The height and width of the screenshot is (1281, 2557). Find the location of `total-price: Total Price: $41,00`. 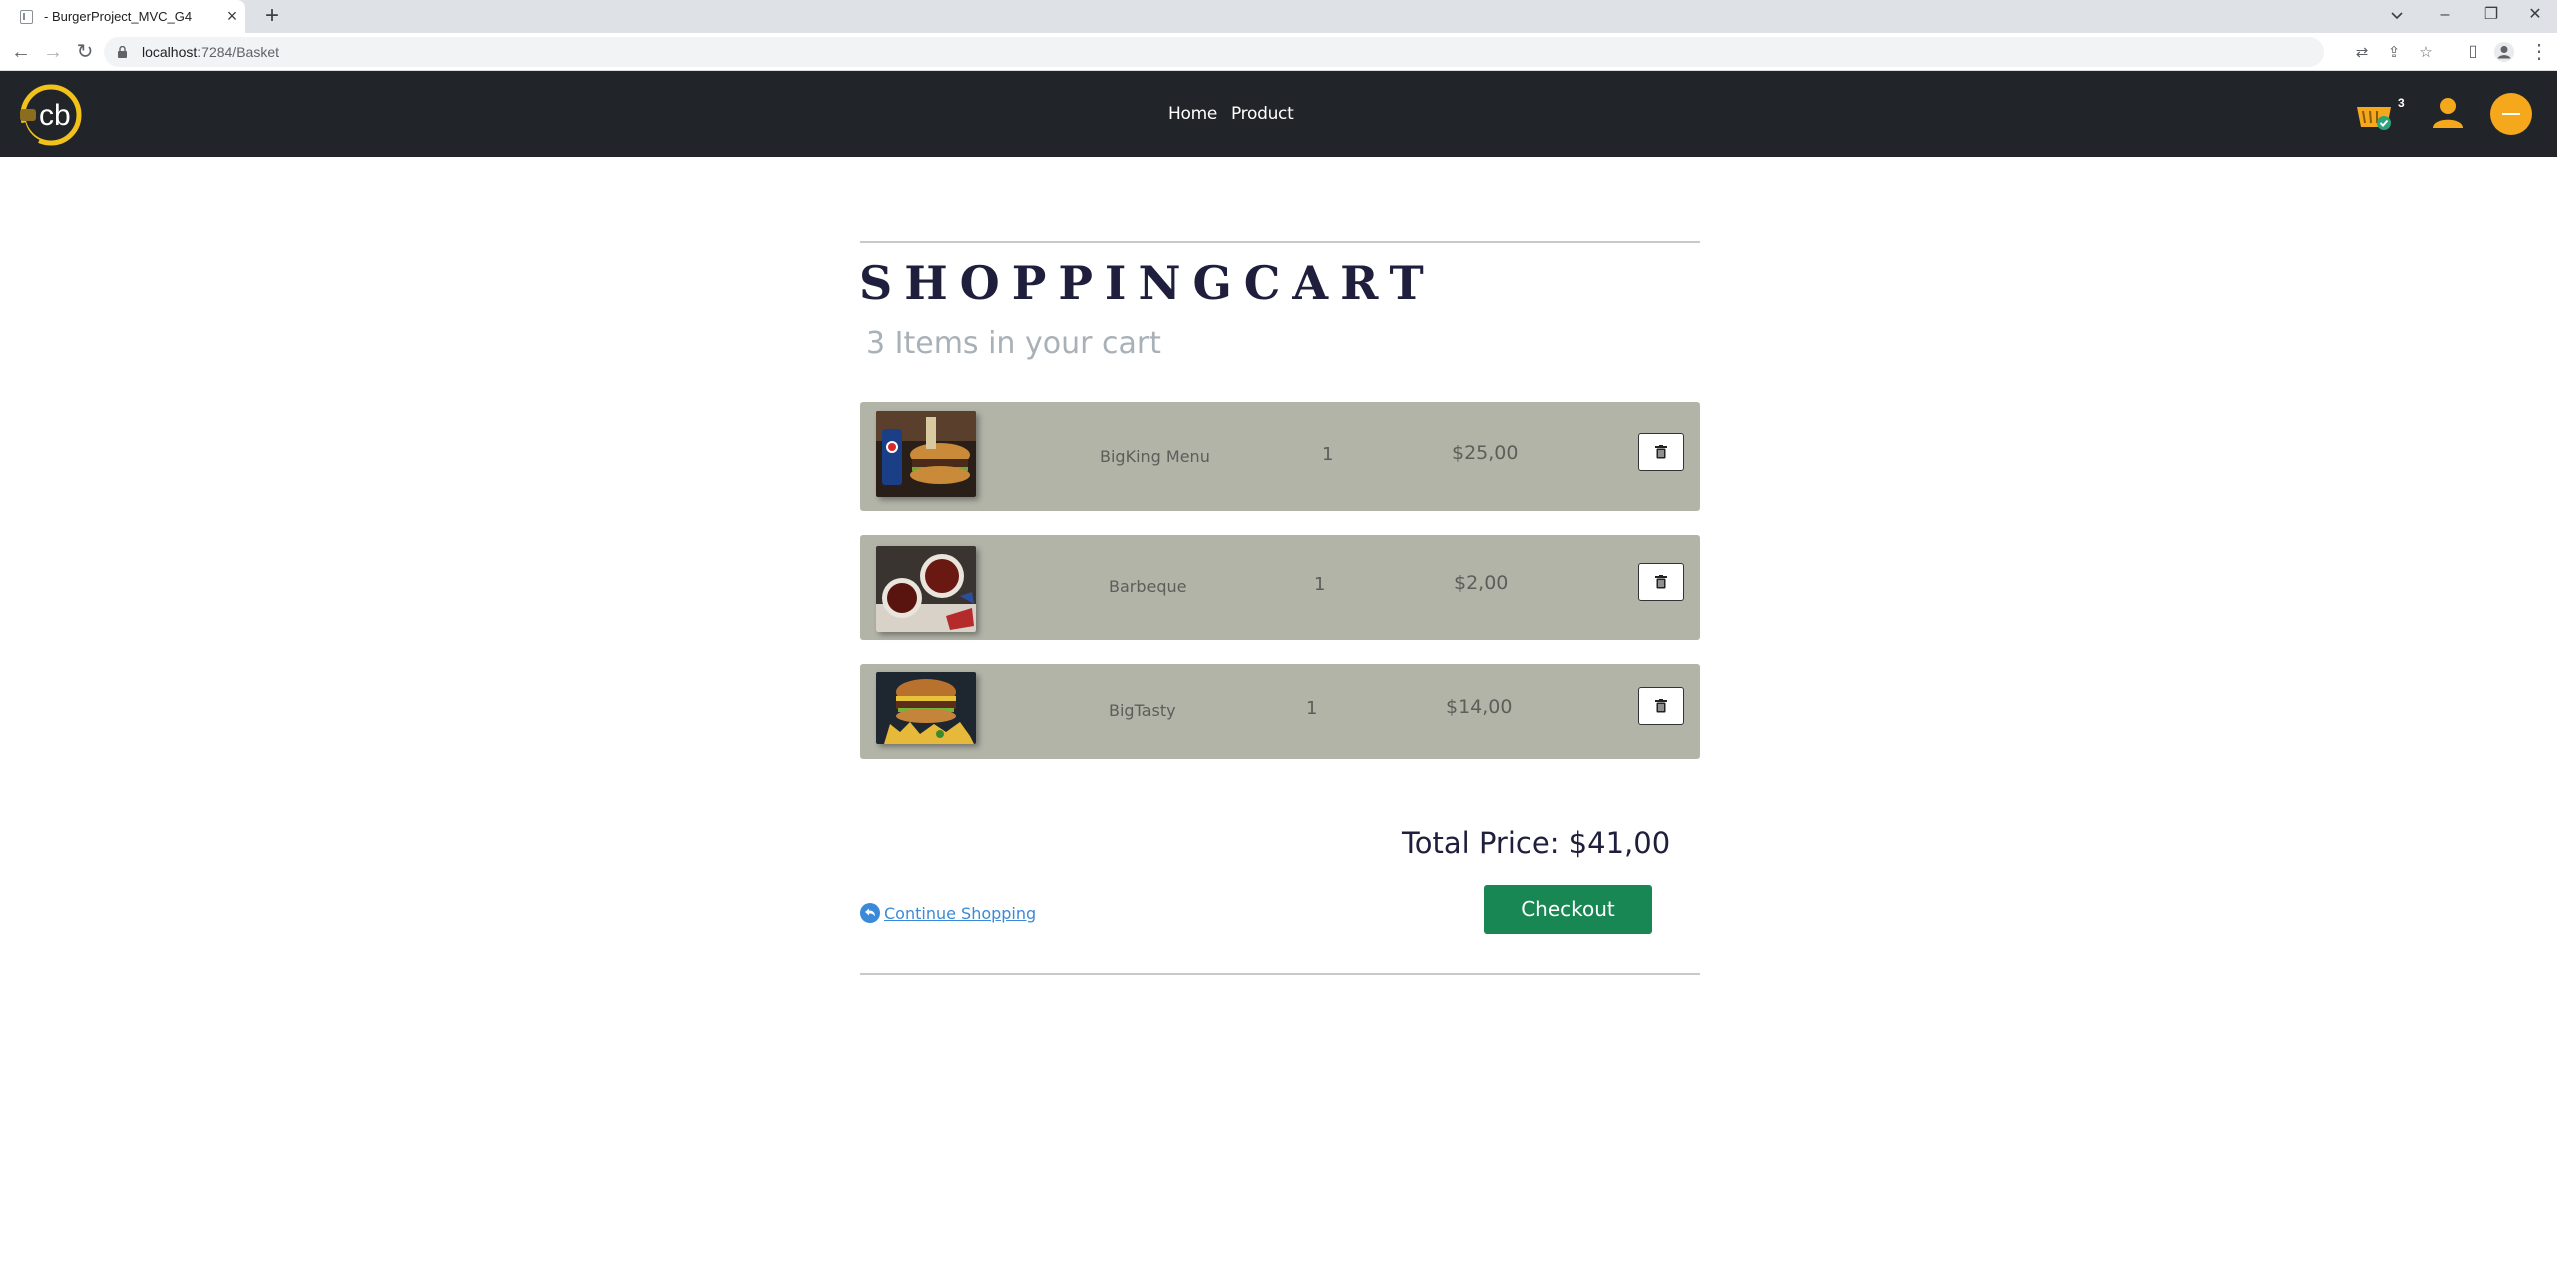

total-price: Total Price: $41,00 is located at coordinates (1536, 843).